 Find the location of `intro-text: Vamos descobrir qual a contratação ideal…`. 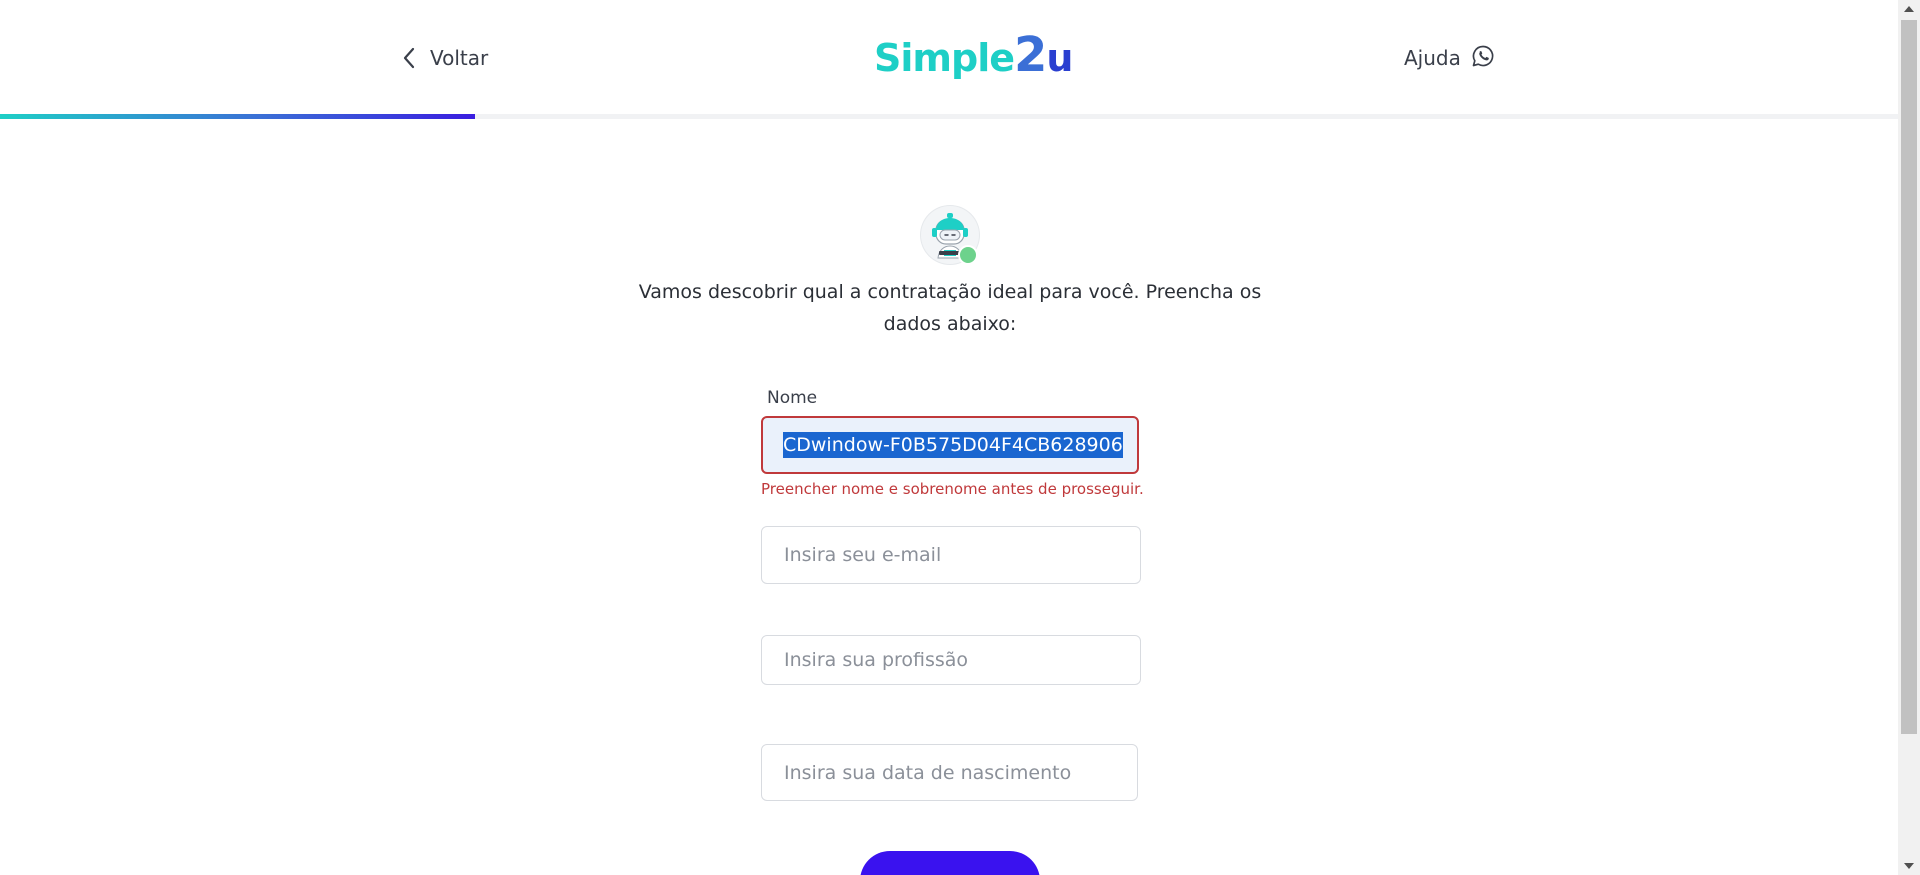

intro-text: Vamos descobrir qual a contratação ideal… is located at coordinates (950, 308).